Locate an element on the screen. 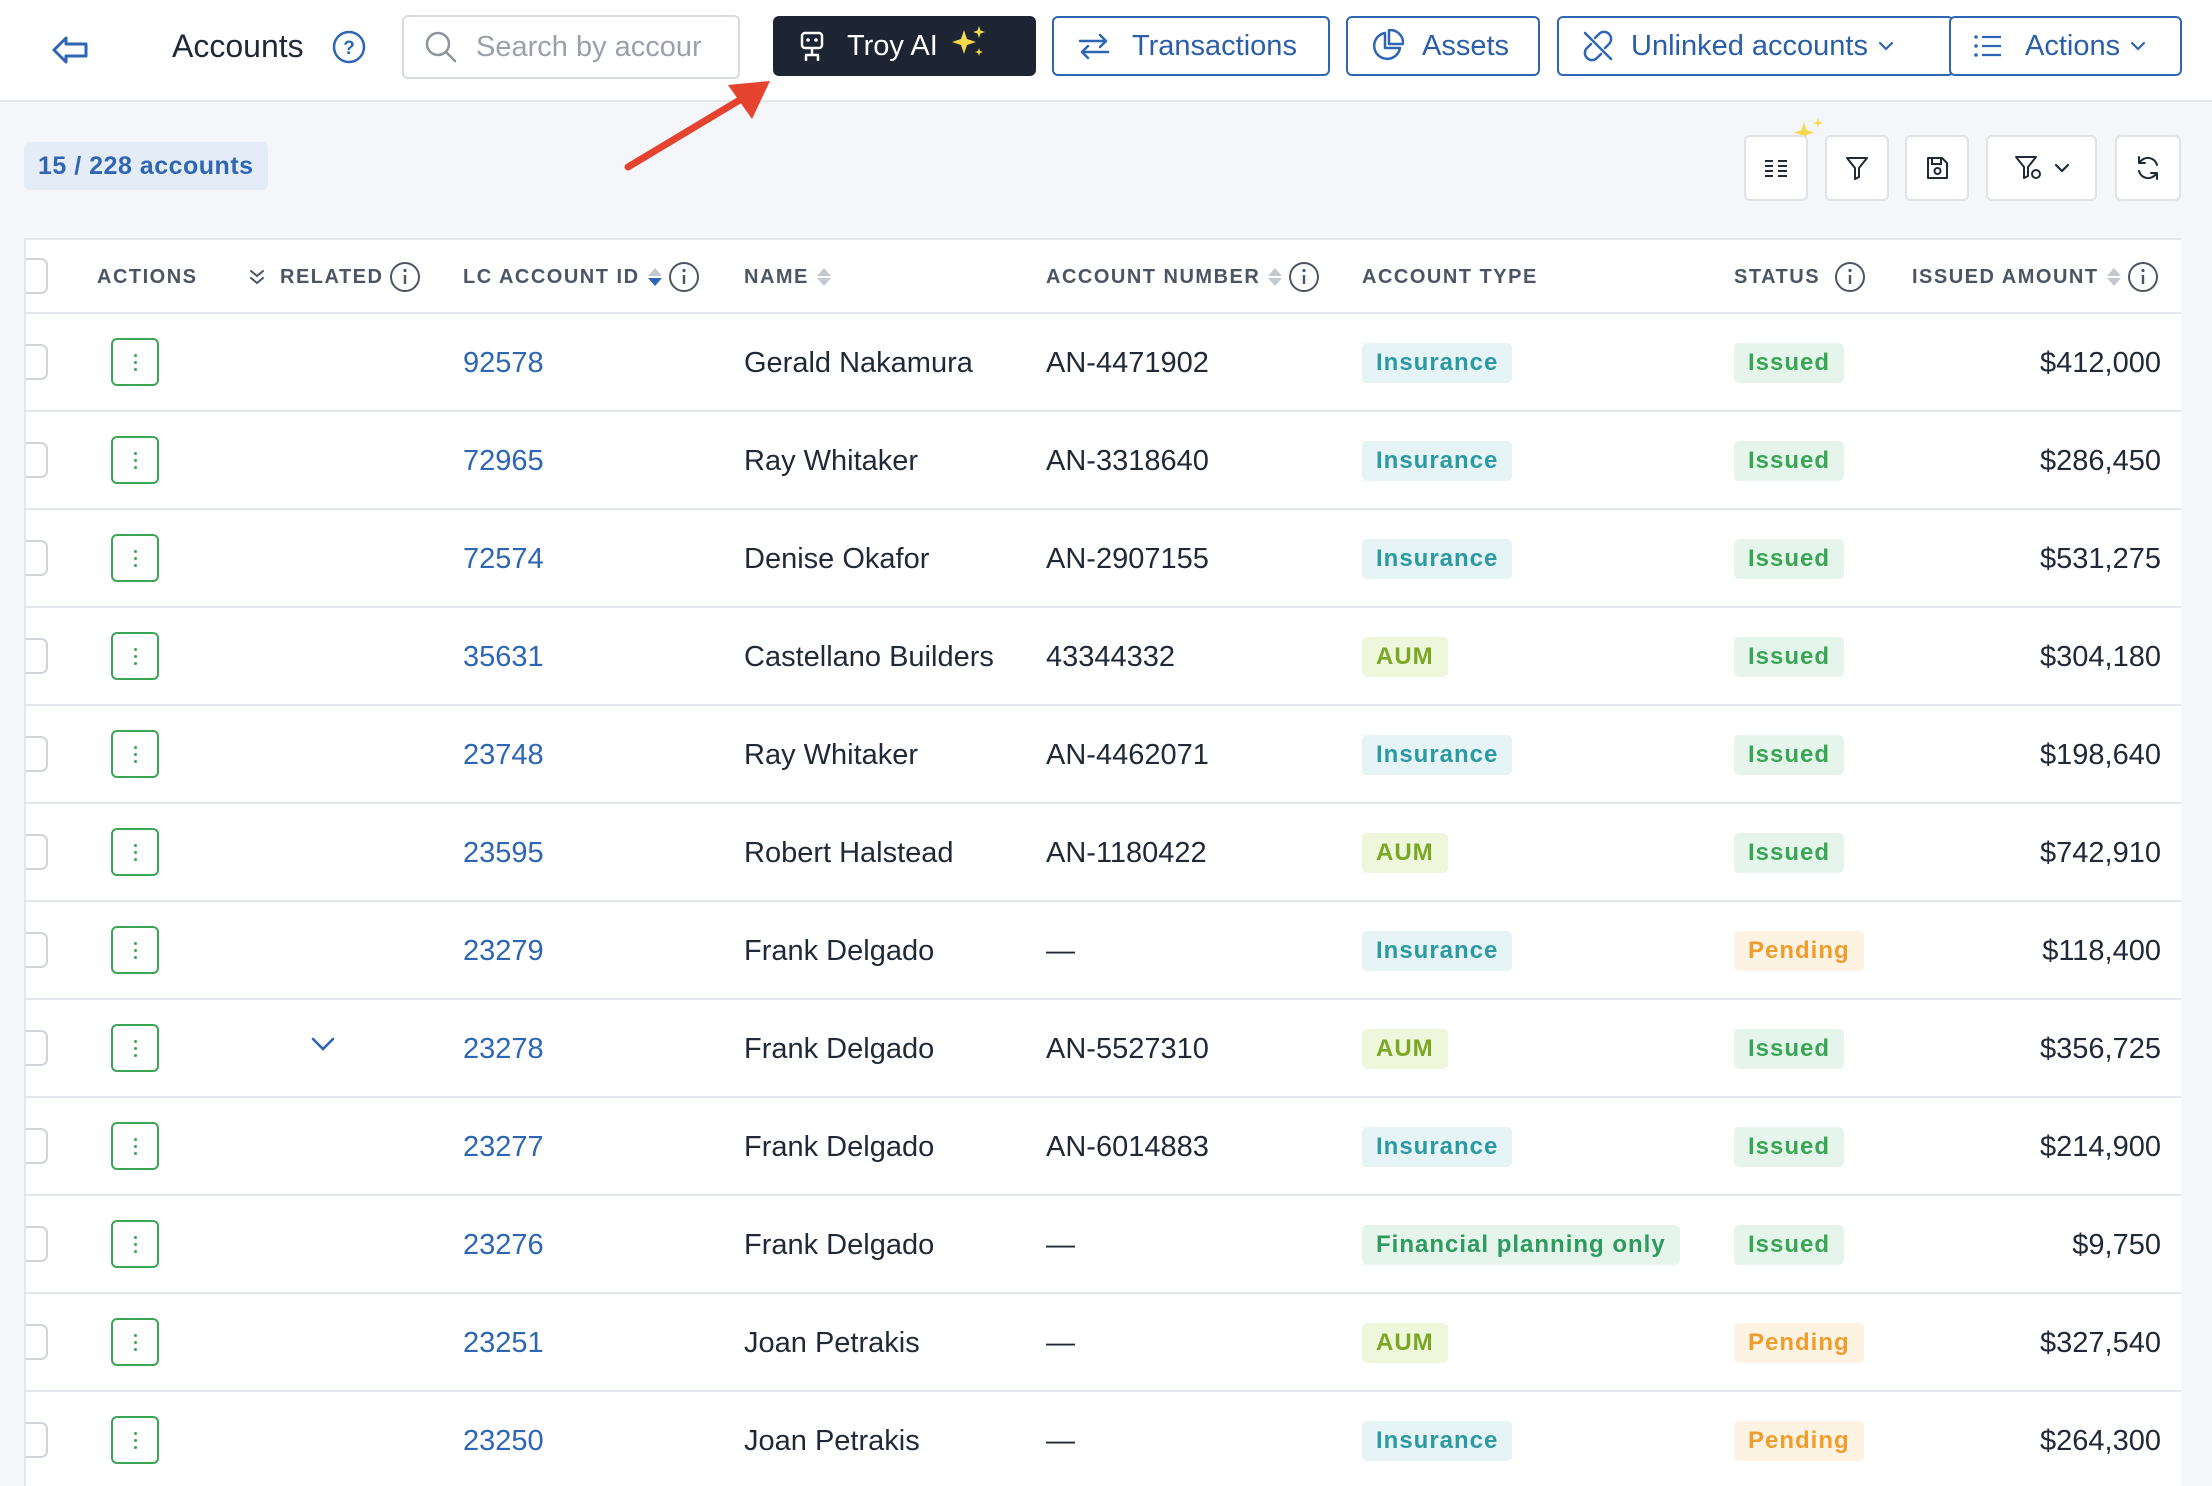 This screenshot has height=1486, width=2212. account-number: 43344332 is located at coordinates (1111, 656).